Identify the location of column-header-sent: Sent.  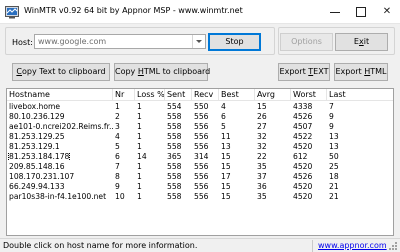
(178, 94).